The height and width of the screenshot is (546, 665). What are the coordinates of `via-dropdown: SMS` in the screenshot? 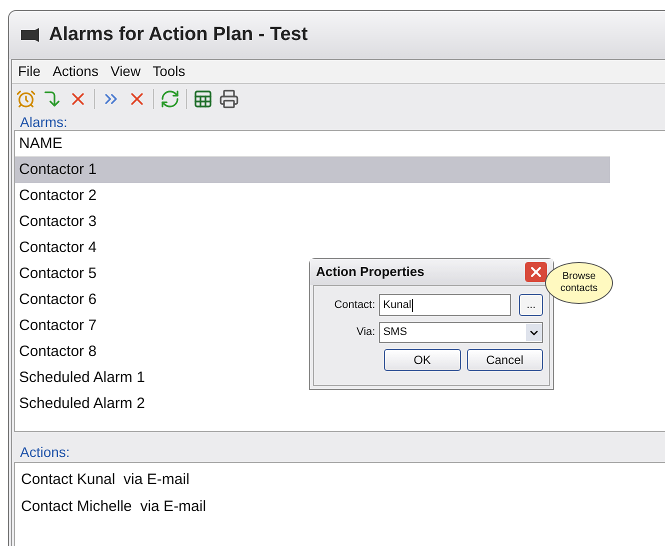 It's located at (461, 332).